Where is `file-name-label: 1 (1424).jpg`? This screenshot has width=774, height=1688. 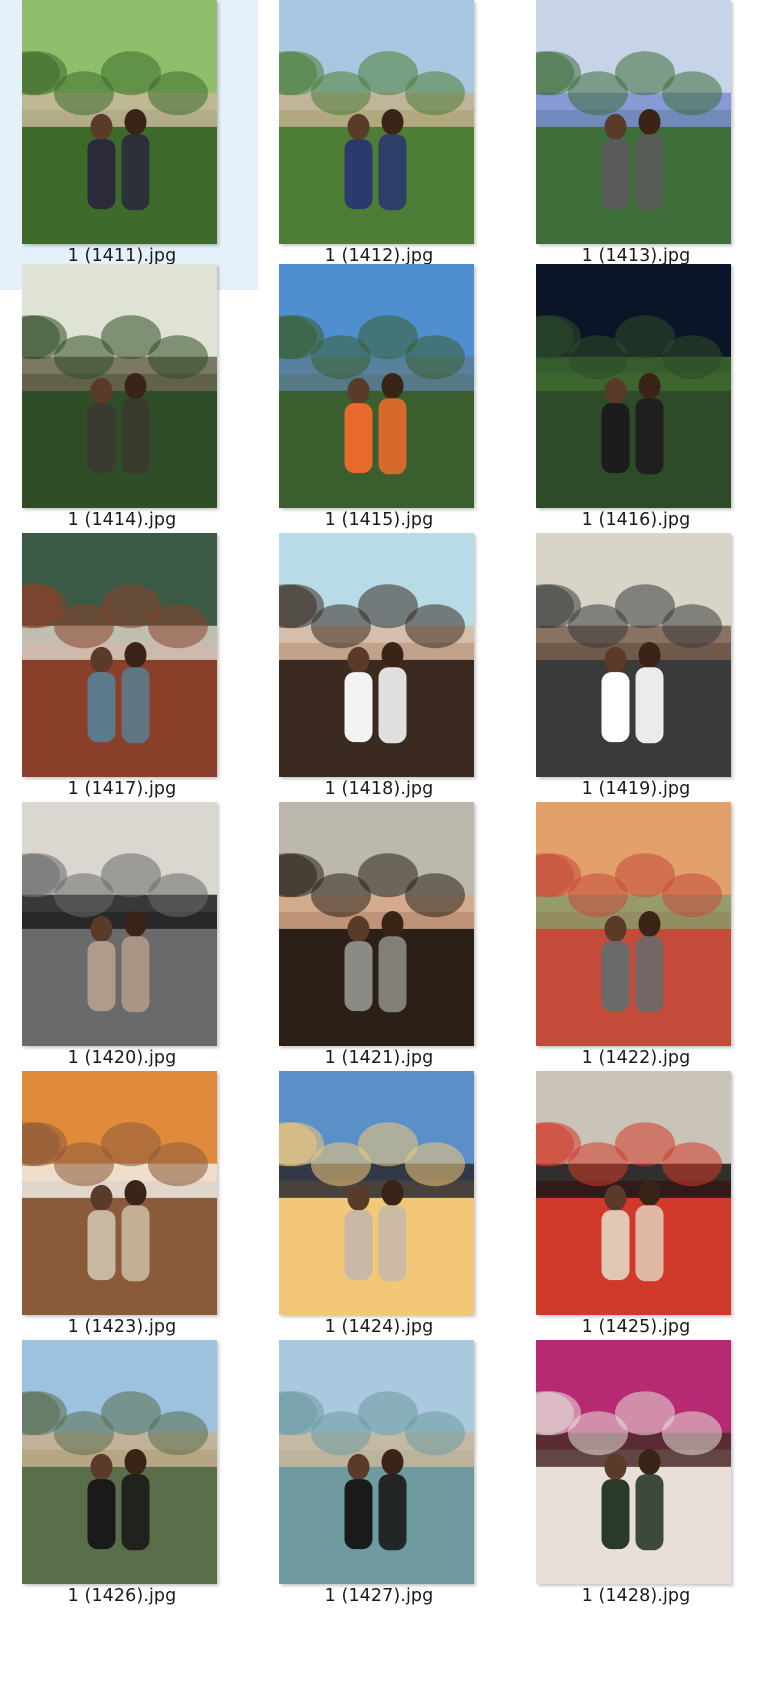
file-name-label: 1 (1424).jpg is located at coordinates (379, 1327).